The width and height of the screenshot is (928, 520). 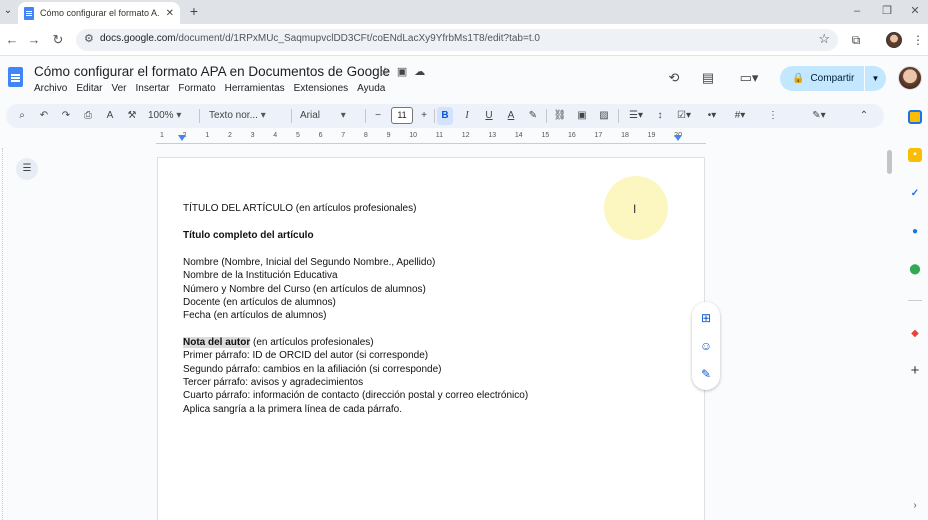 I want to click on suggest-edits-icon: ✎, so click(x=706, y=374).